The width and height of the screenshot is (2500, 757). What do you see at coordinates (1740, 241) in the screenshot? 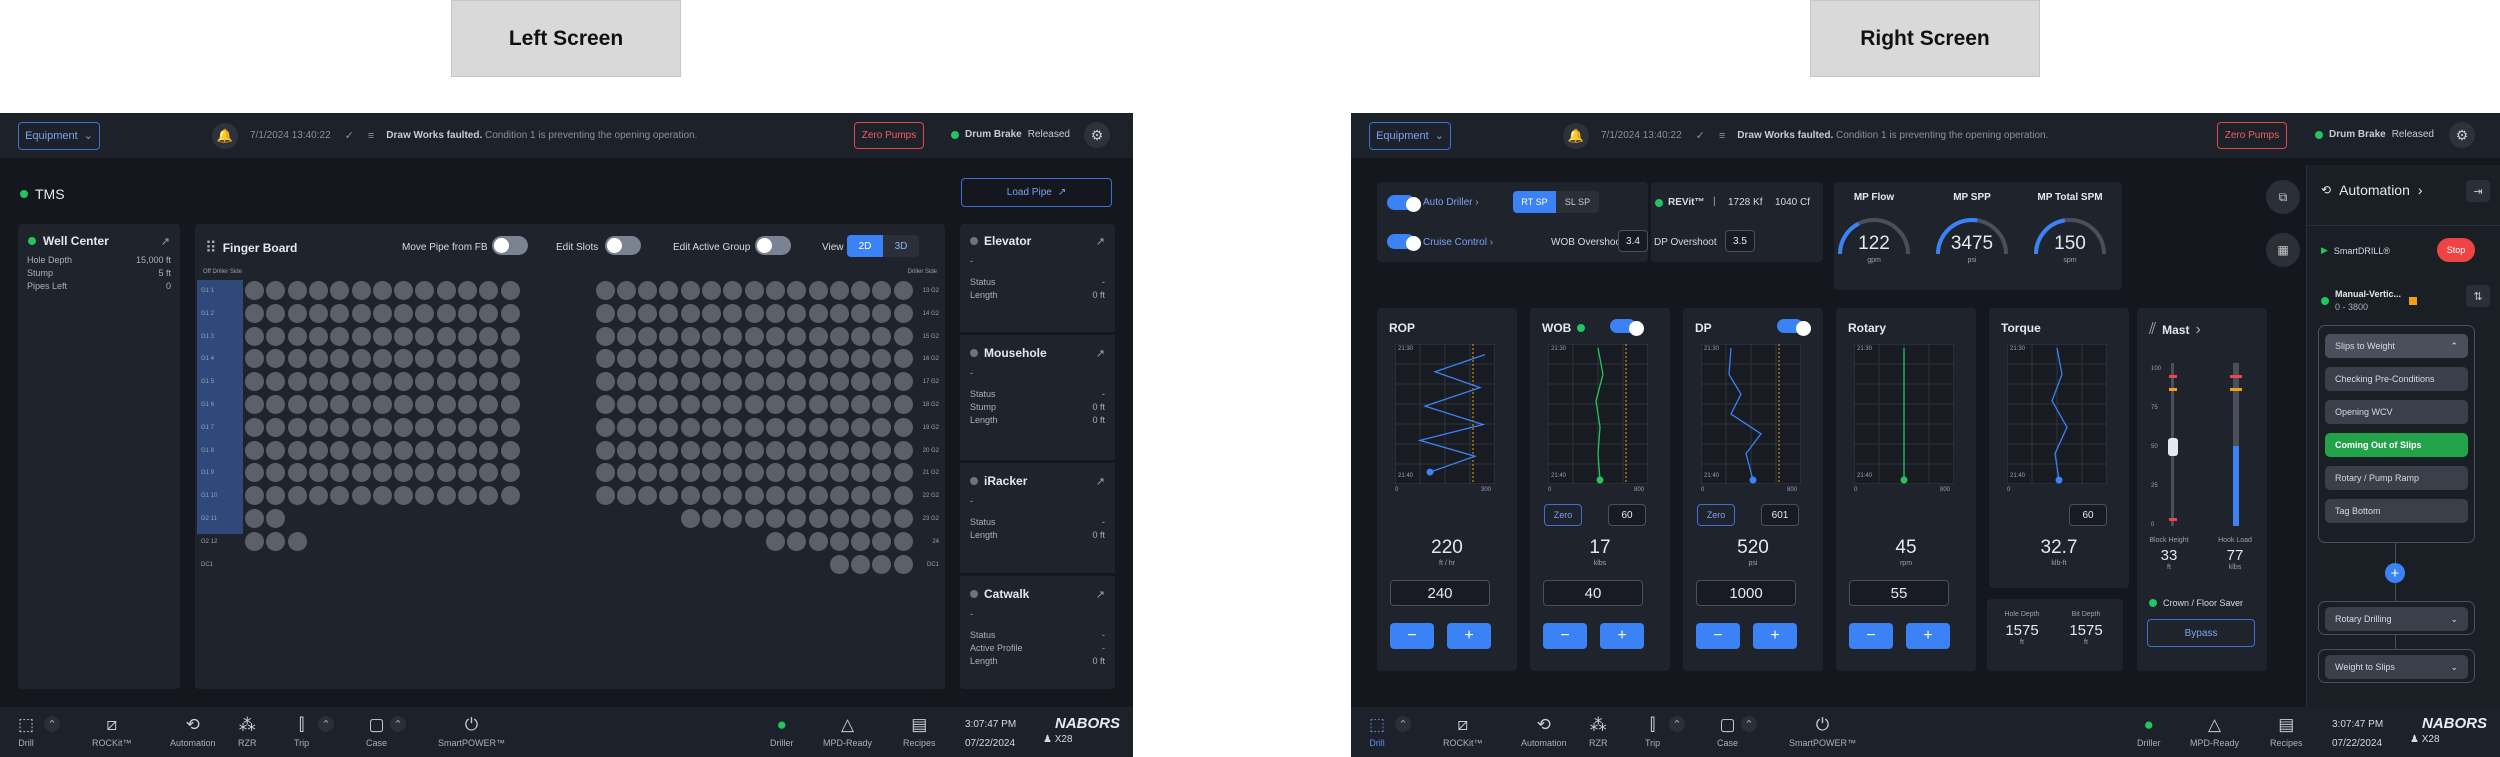
I see `dp-overshoot-input: 3.5` at bounding box center [1740, 241].